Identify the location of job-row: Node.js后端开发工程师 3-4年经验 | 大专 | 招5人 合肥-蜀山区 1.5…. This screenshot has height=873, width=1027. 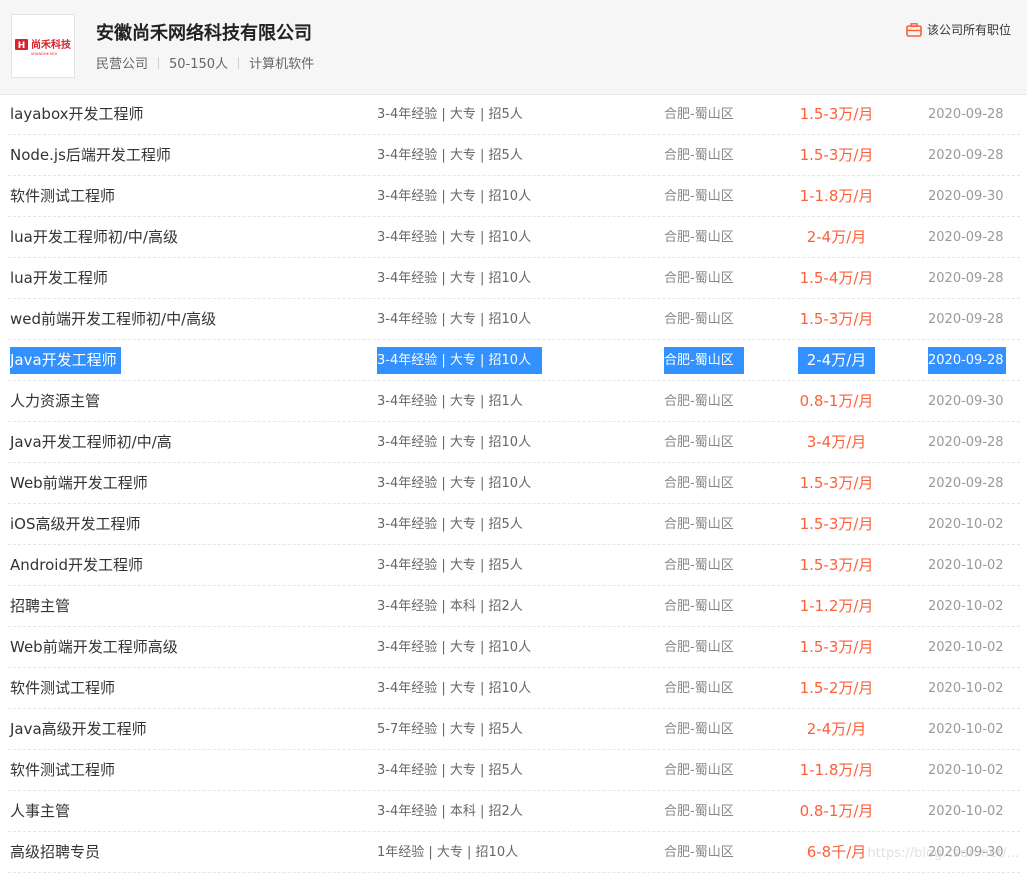
(514, 155).